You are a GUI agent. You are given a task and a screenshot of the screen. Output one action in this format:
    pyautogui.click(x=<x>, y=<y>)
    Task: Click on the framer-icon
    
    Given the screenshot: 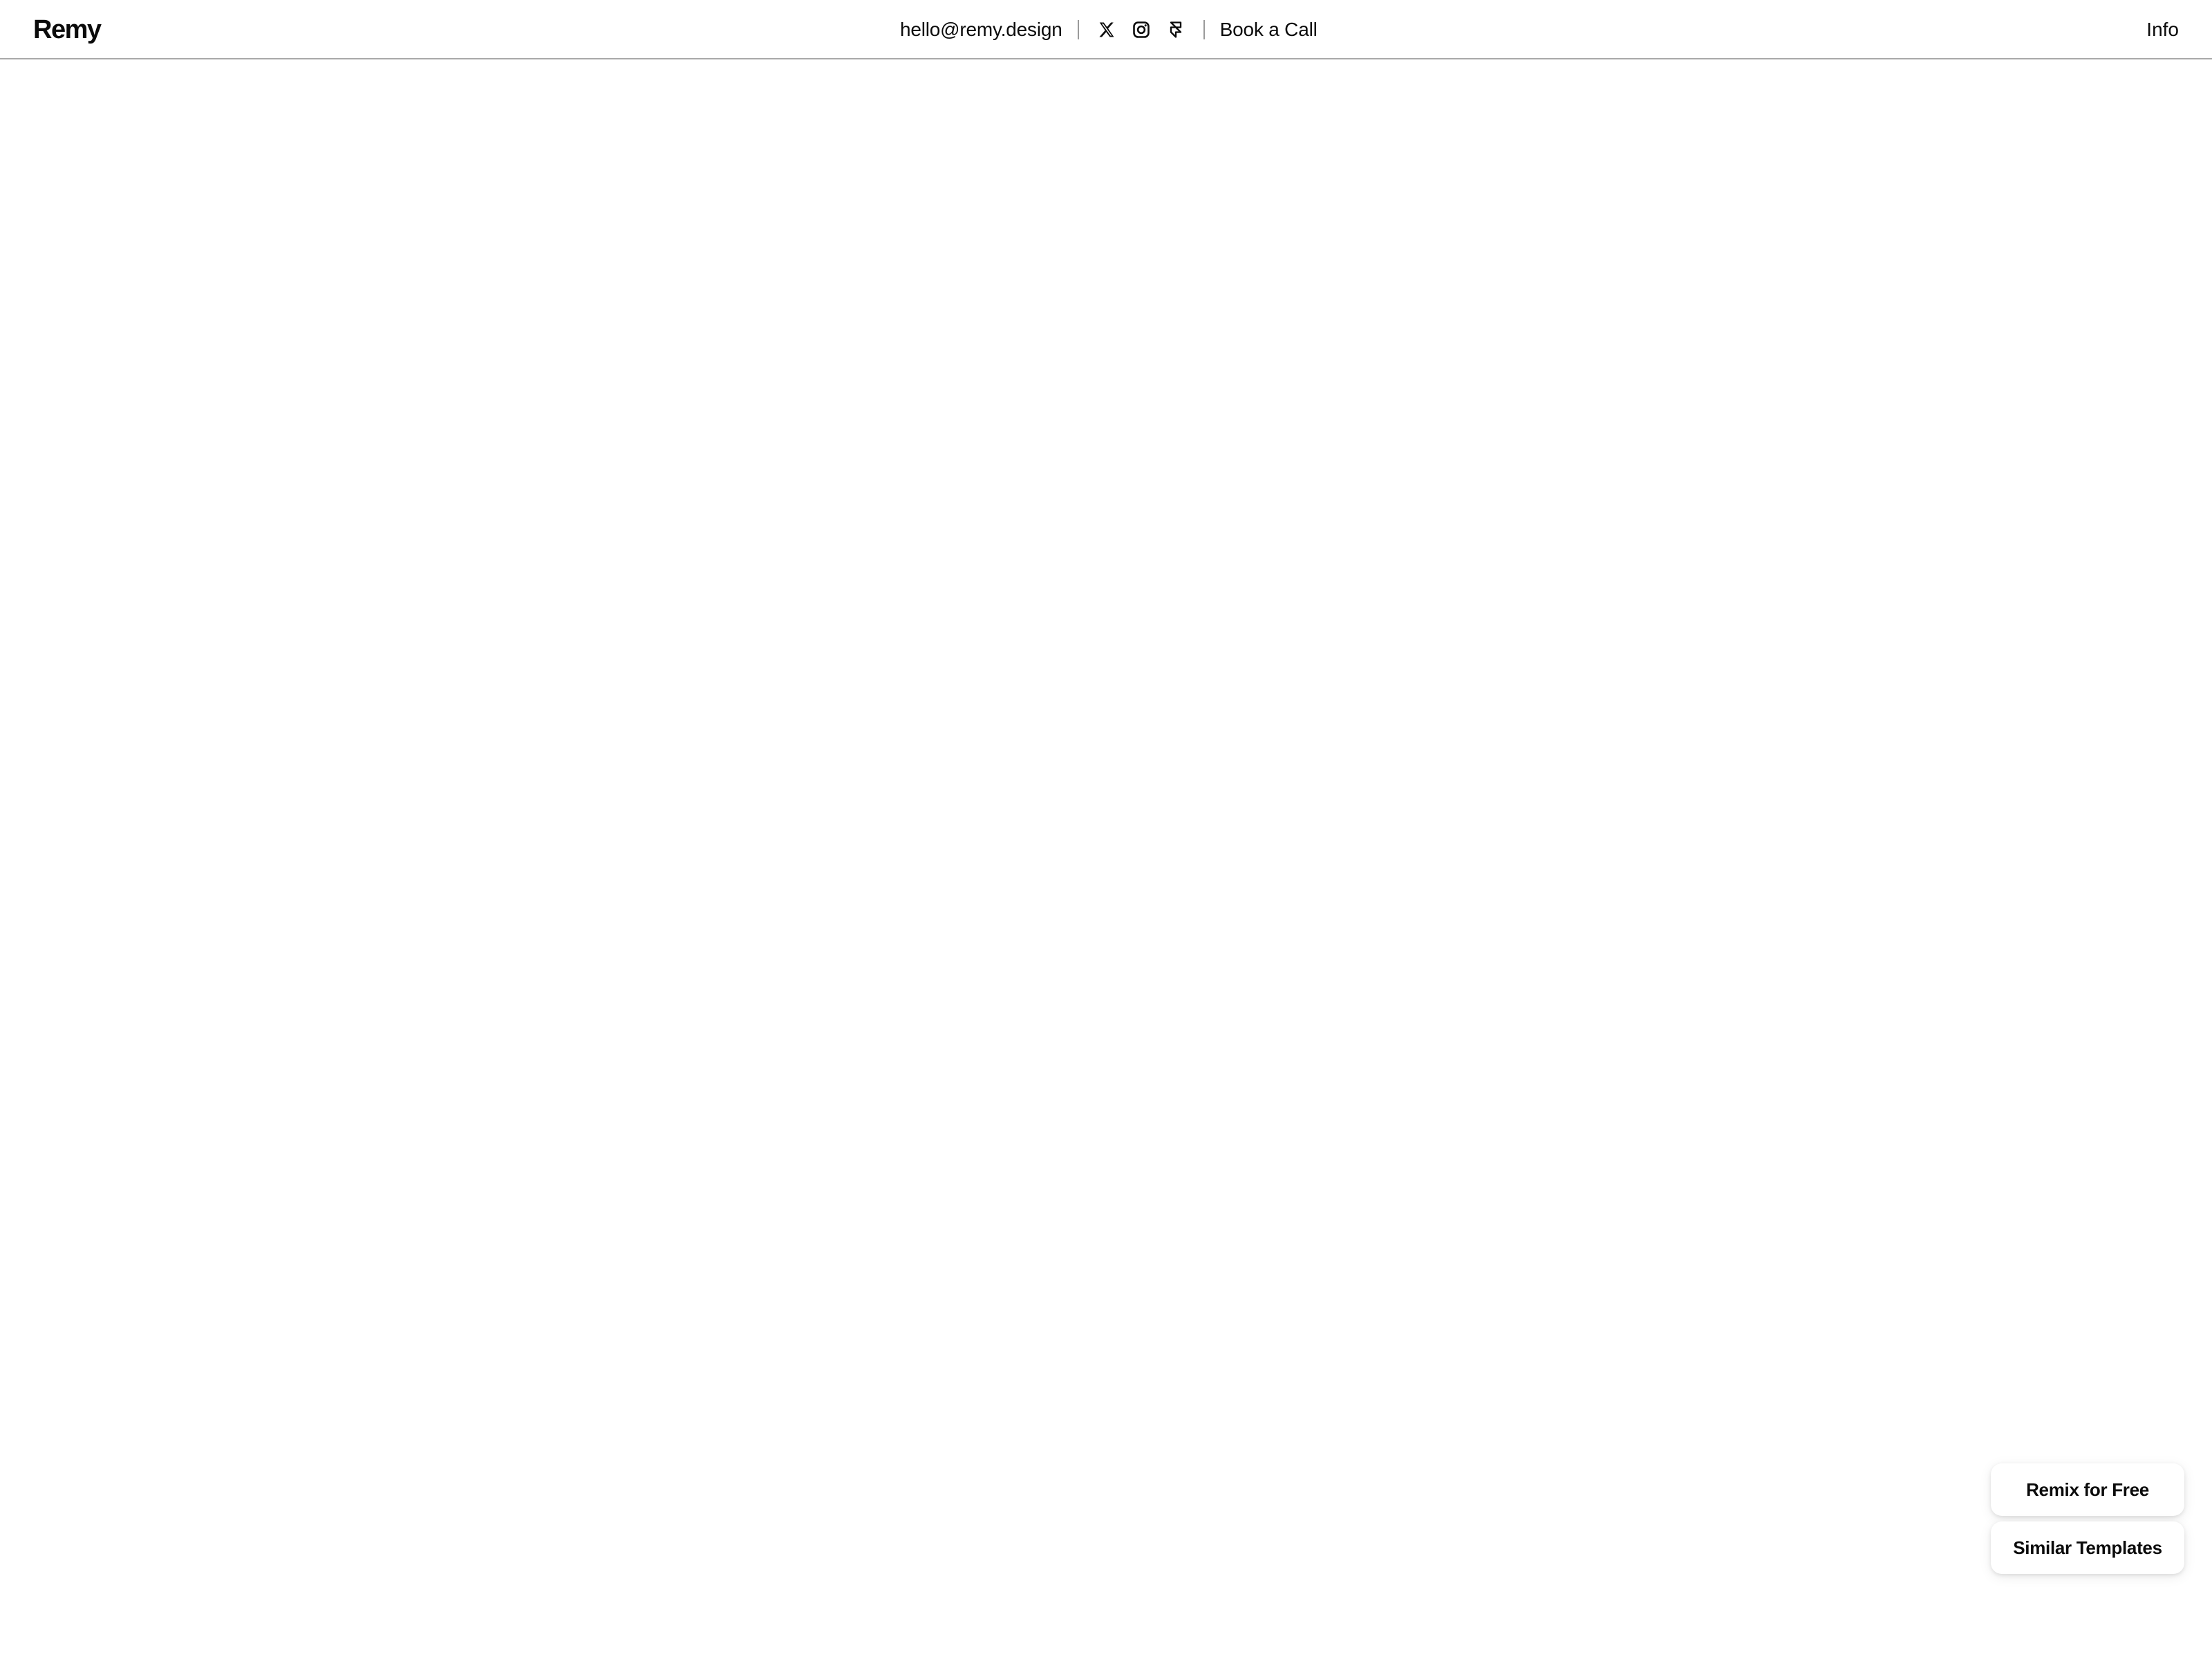 What is the action you would take?
    pyautogui.click(x=1175, y=29)
    